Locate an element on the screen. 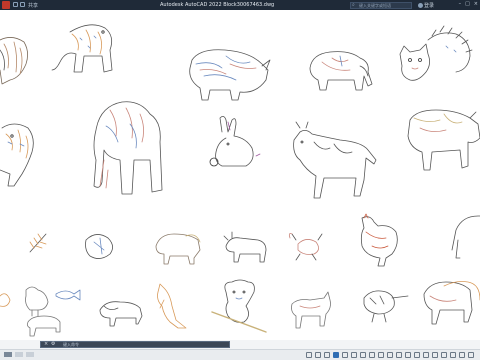 This screenshot has height=360, width=480. drawing-fish is located at coordinates (68, 295).